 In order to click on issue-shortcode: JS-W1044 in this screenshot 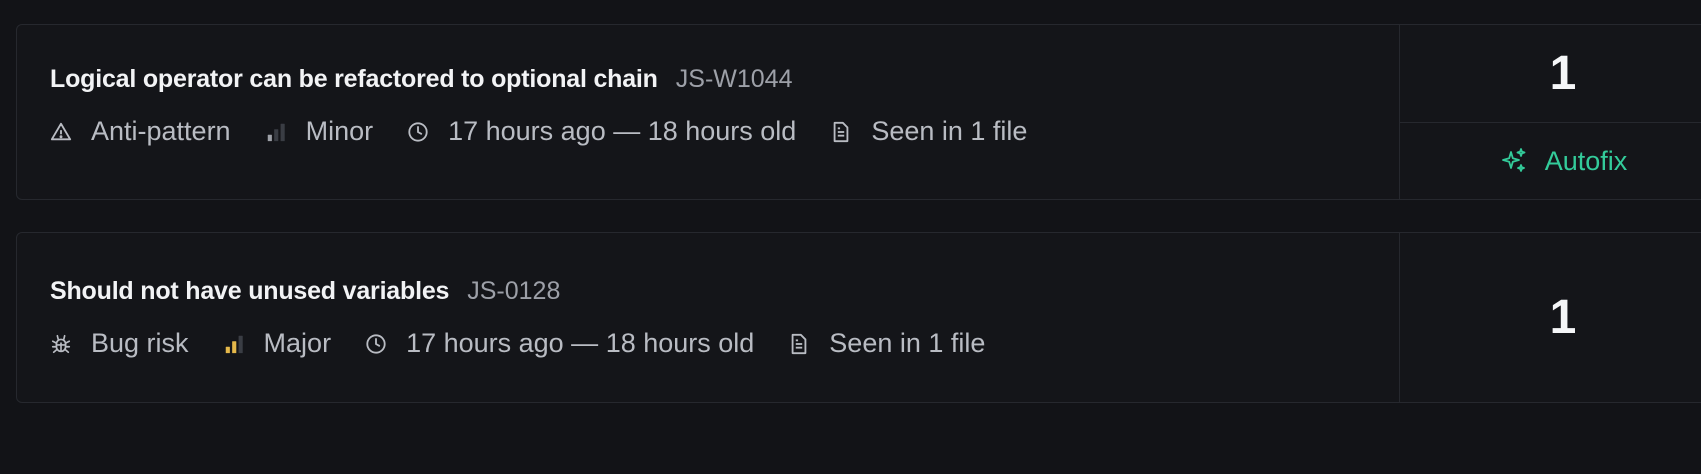, I will do `click(734, 79)`.